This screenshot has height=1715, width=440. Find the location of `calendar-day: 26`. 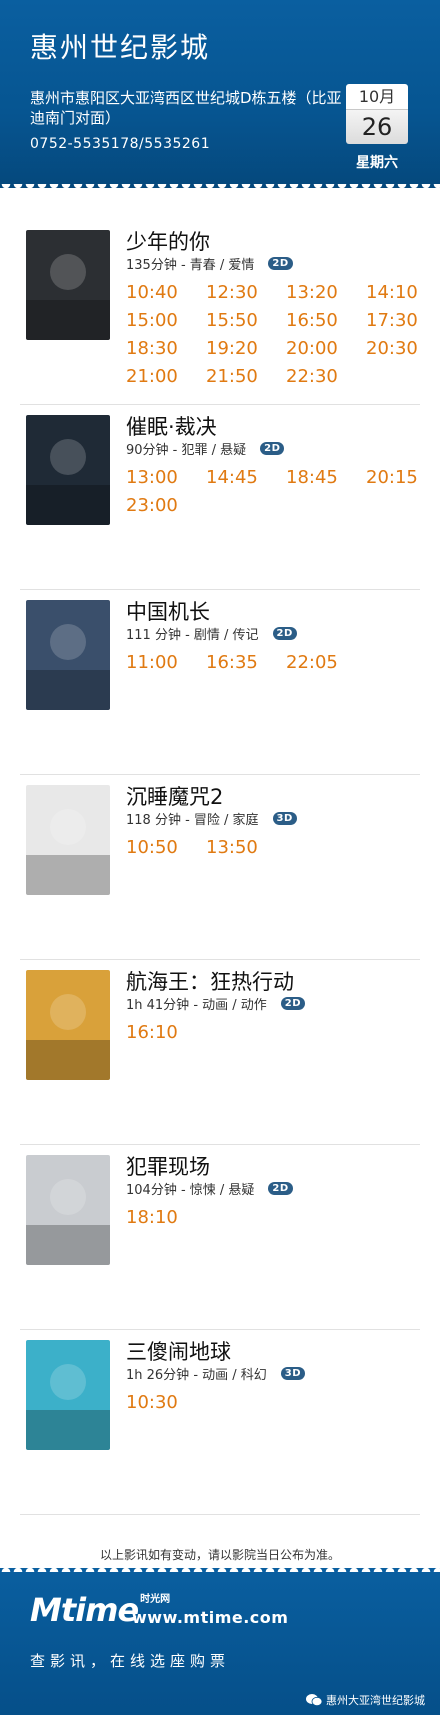

calendar-day: 26 is located at coordinates (377, 127).